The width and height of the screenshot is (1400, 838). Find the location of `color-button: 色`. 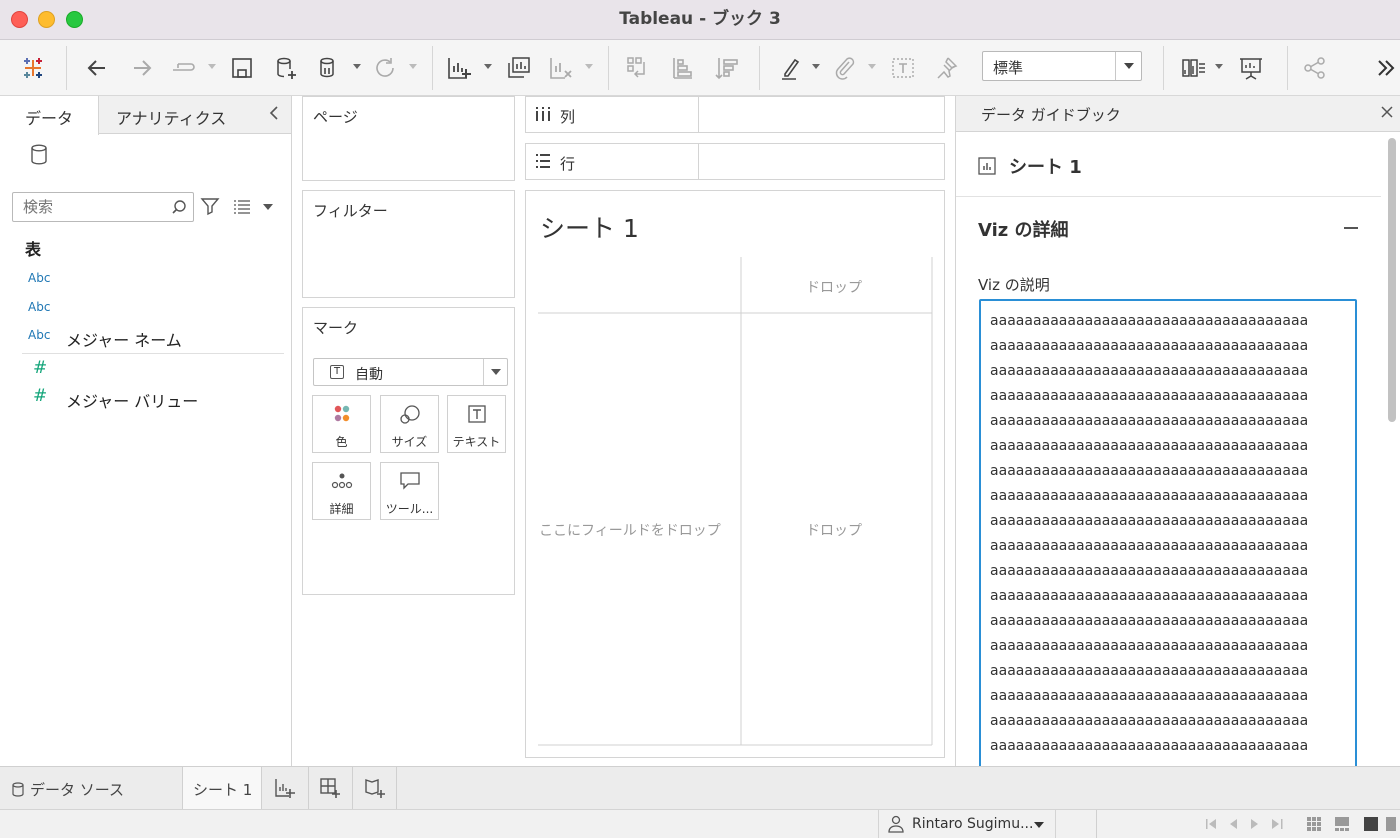

color-button: 色 is located at coordinates (341, 424).